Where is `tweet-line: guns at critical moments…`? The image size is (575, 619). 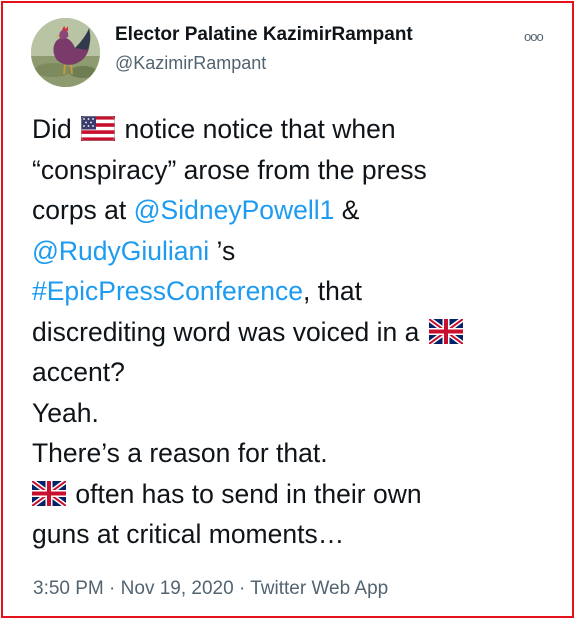
tweet-line: guns at critical moments… is located at coordinates (188, 534).